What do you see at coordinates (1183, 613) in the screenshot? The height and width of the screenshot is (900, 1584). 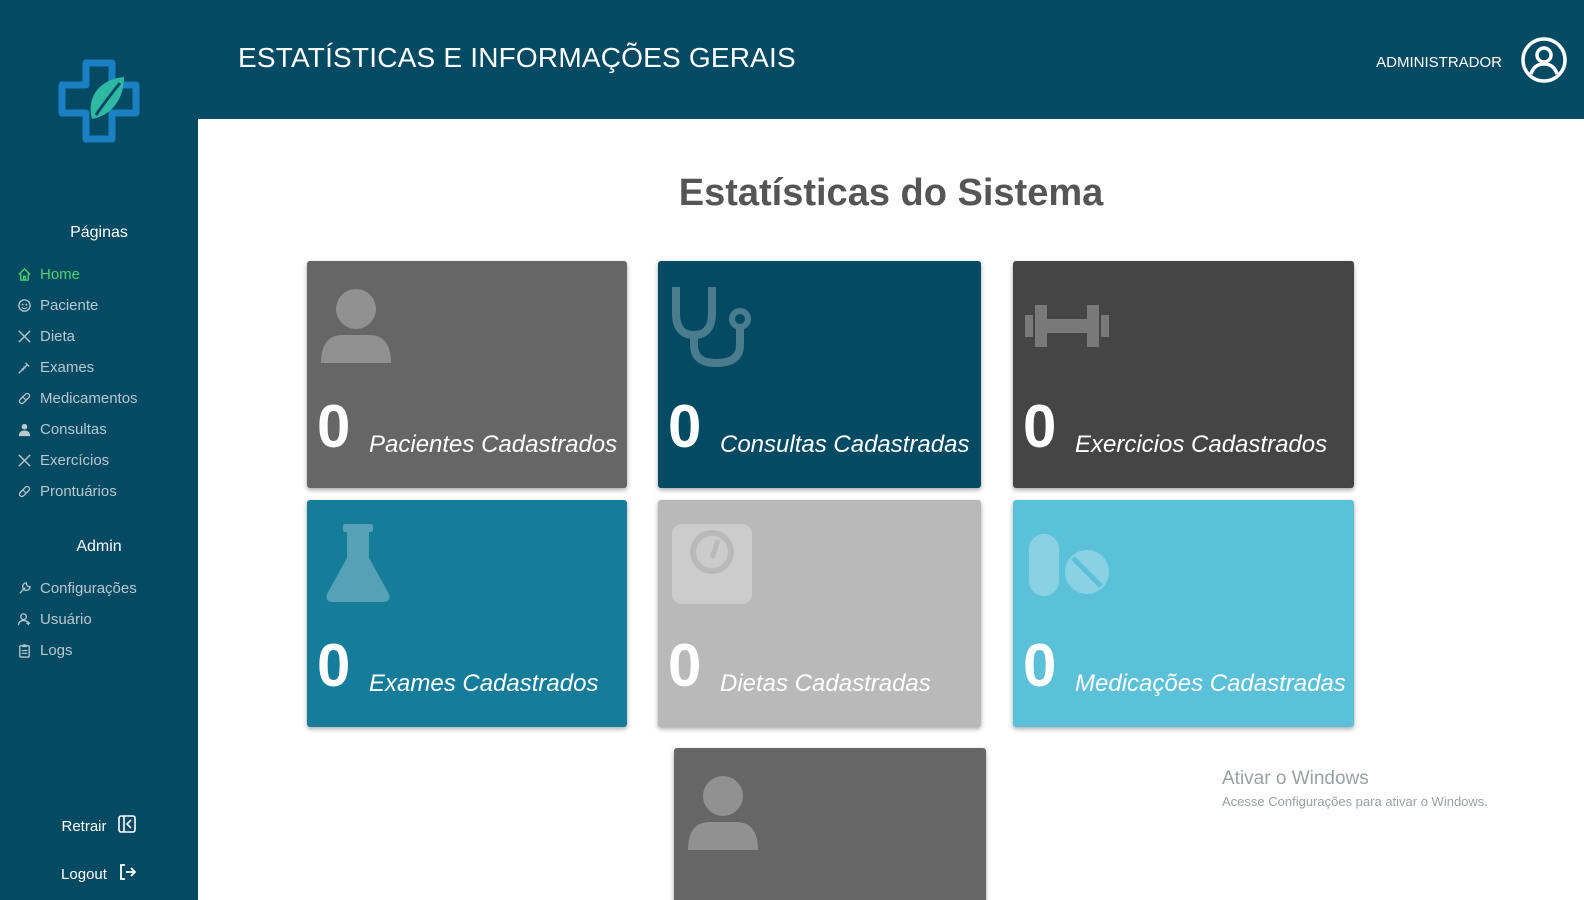 I see `stat-card-medicacoes: 0 Medicações Cadastradas` at bounding box center [1183, 613].